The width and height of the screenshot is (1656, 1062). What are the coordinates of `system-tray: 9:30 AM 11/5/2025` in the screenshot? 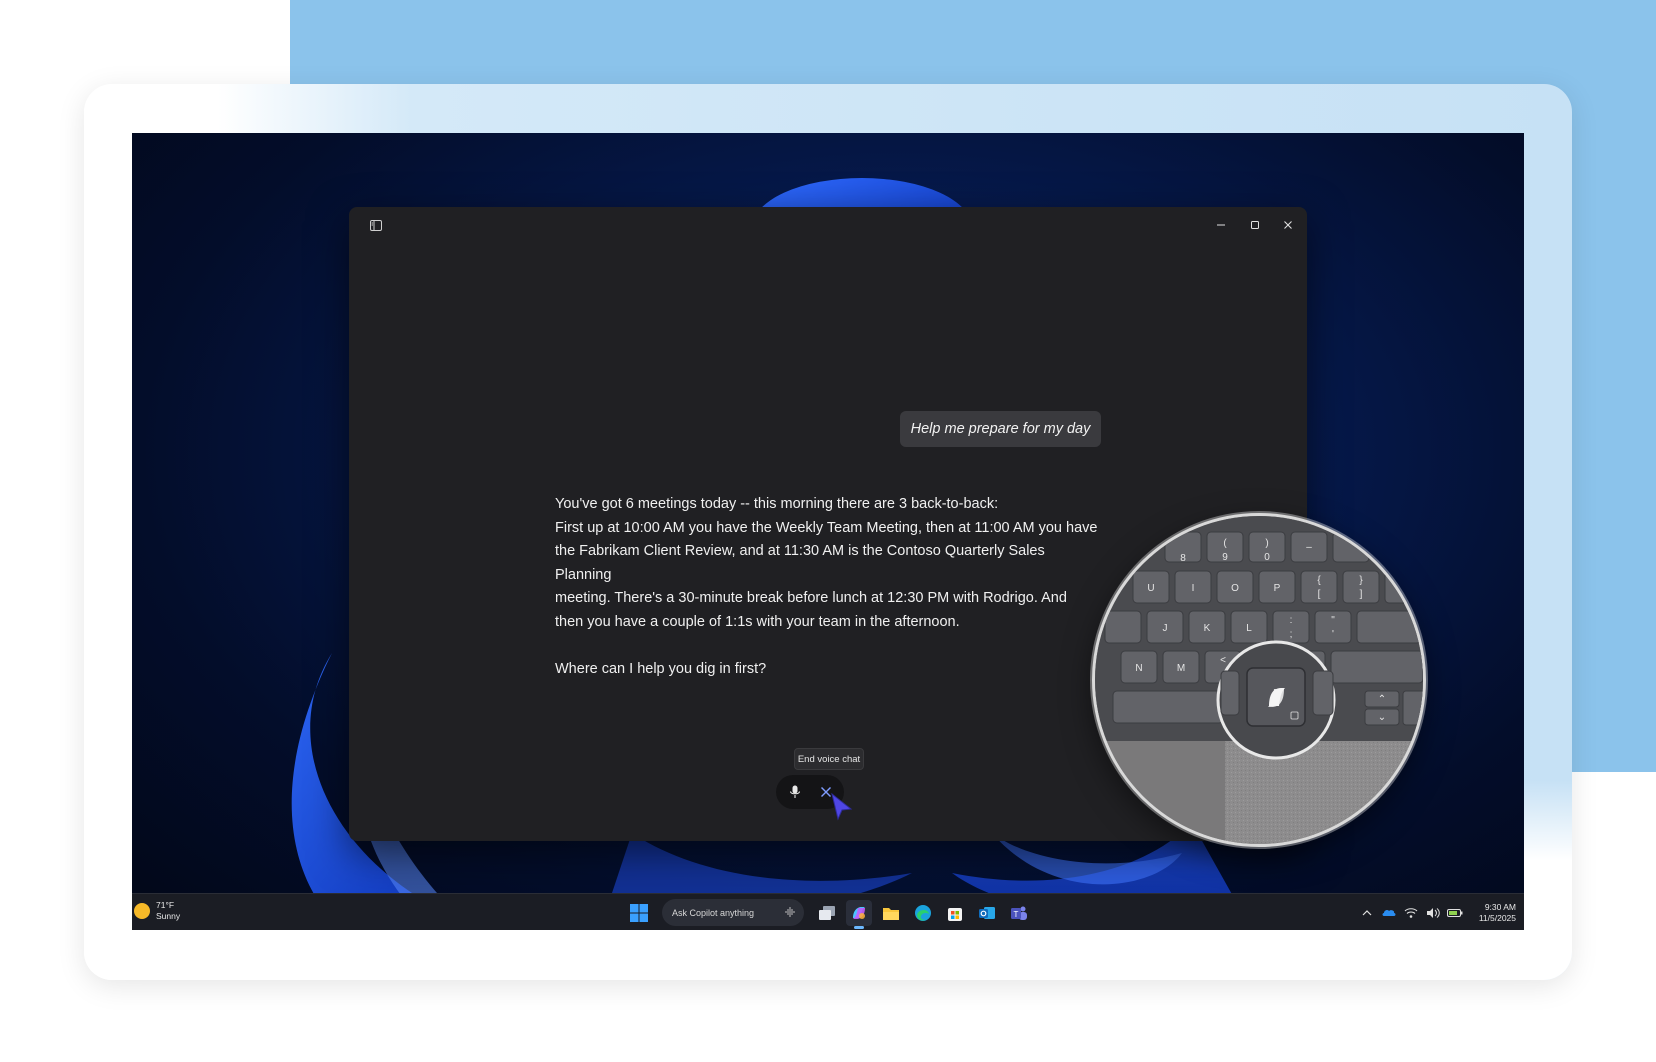 It's located at (1435, 912).